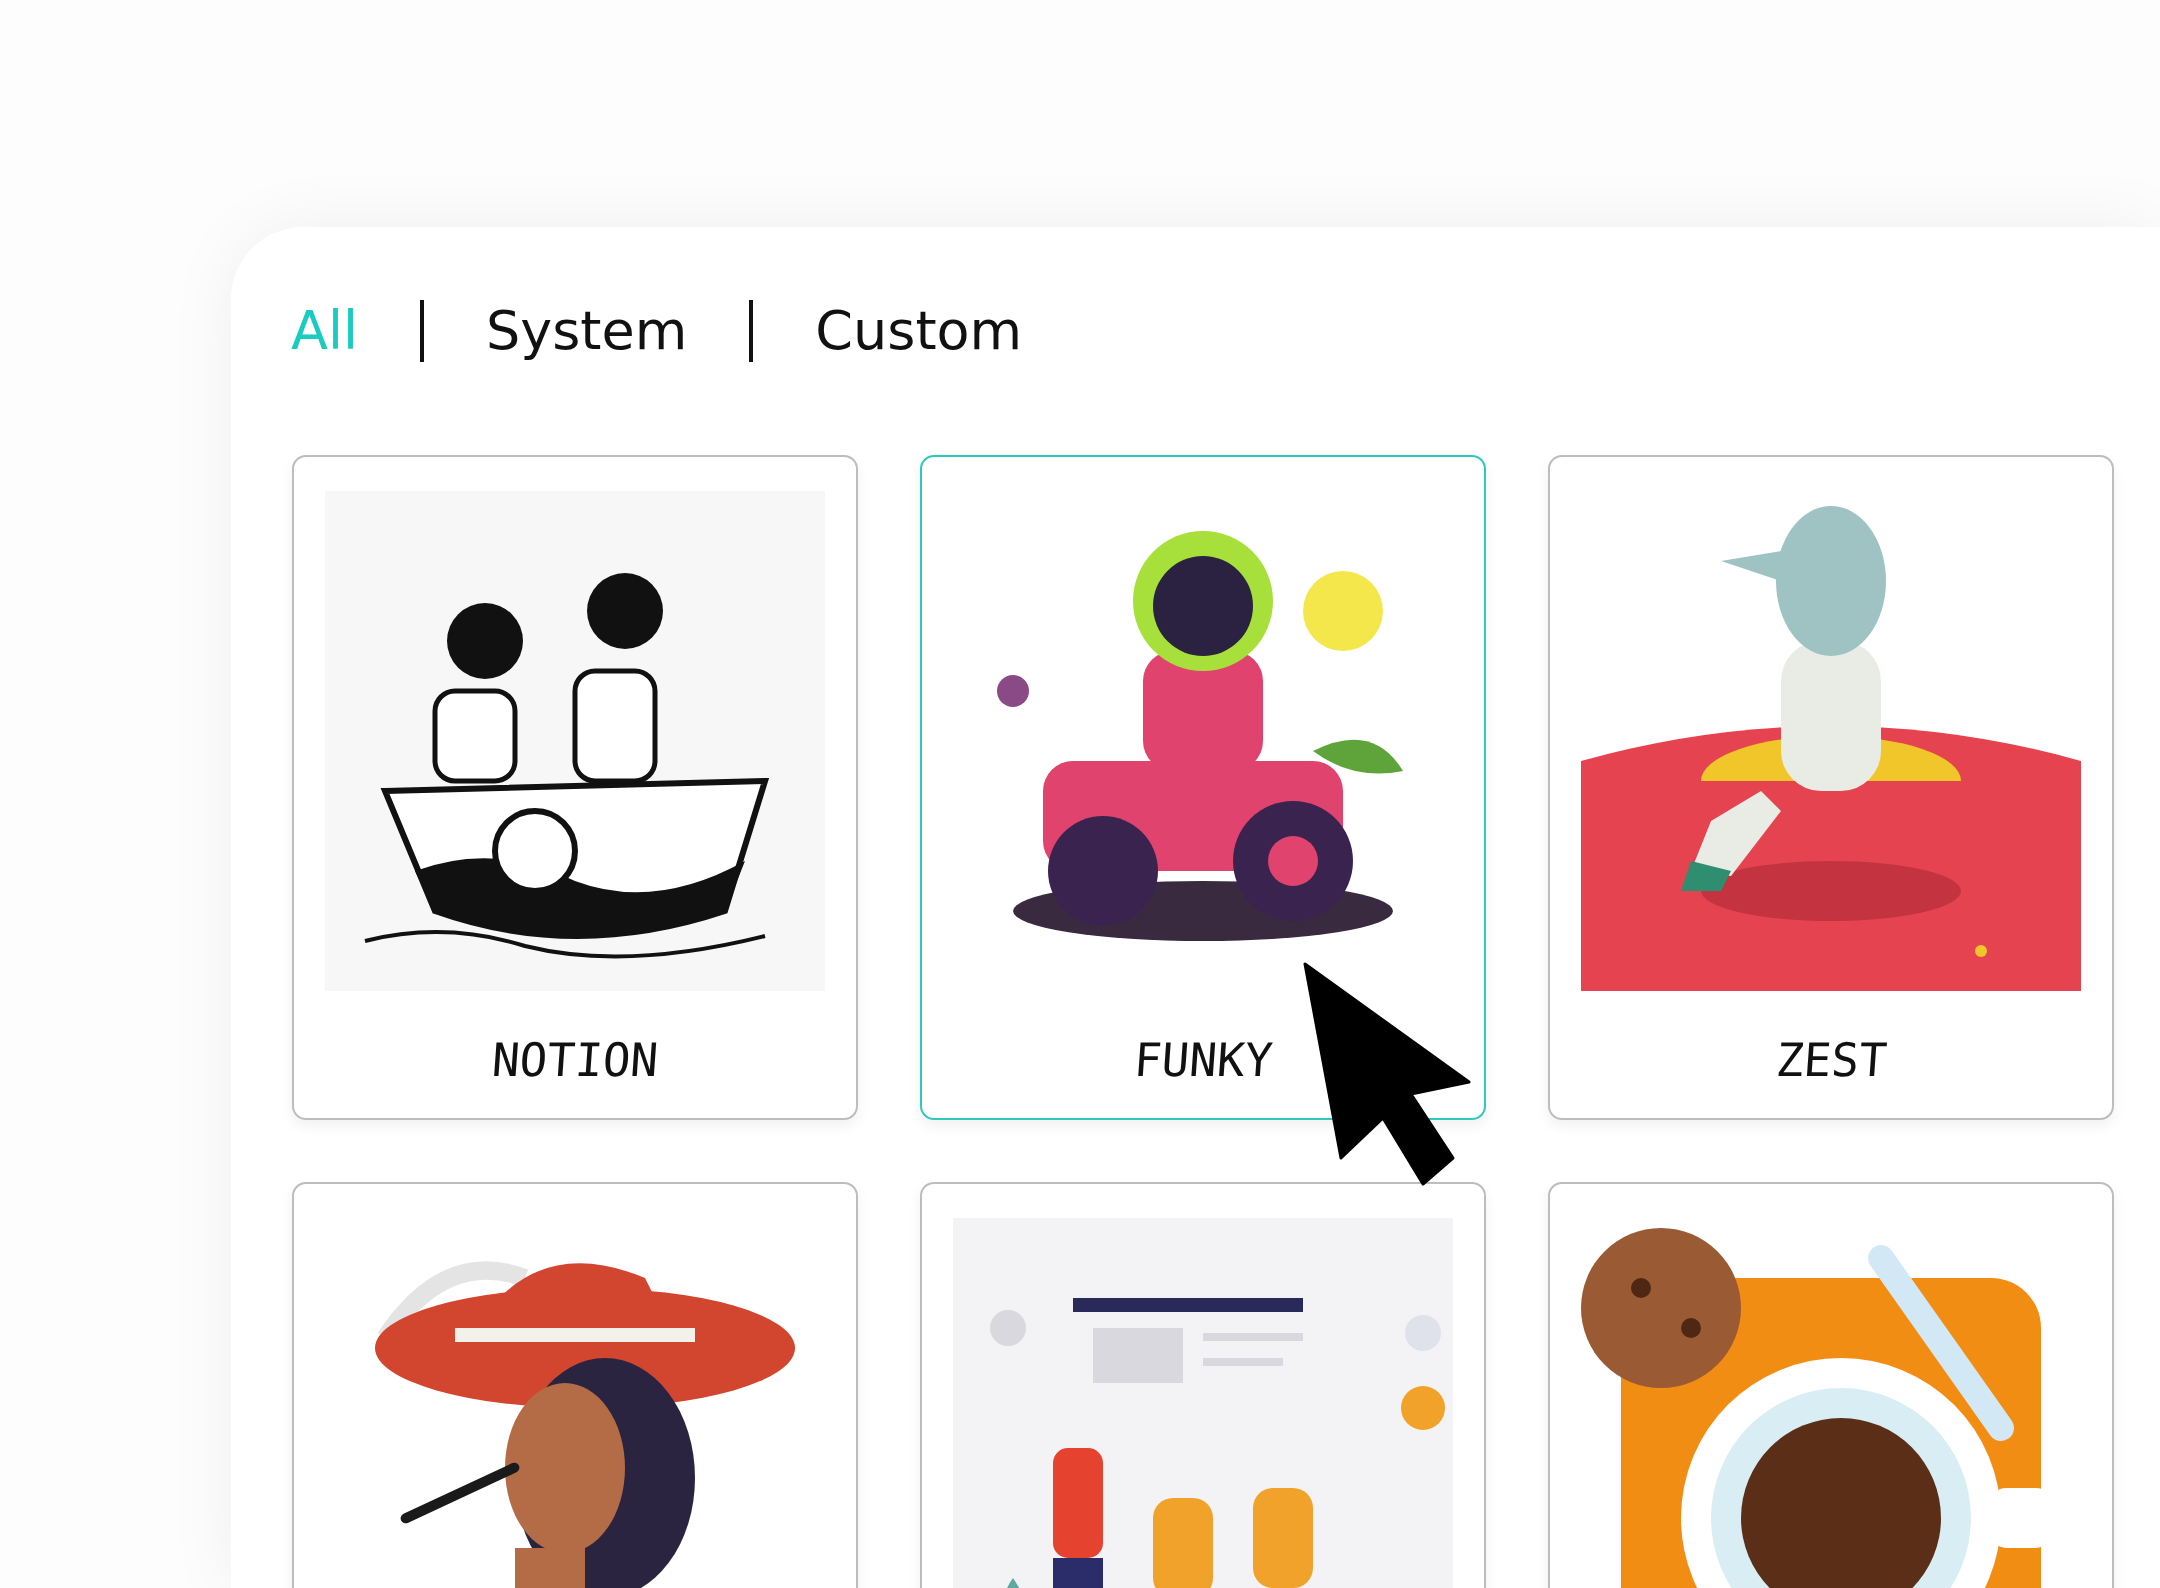 The image size is (2160, 1588). I want to click on cursor-icon, so click(1387, 1074).